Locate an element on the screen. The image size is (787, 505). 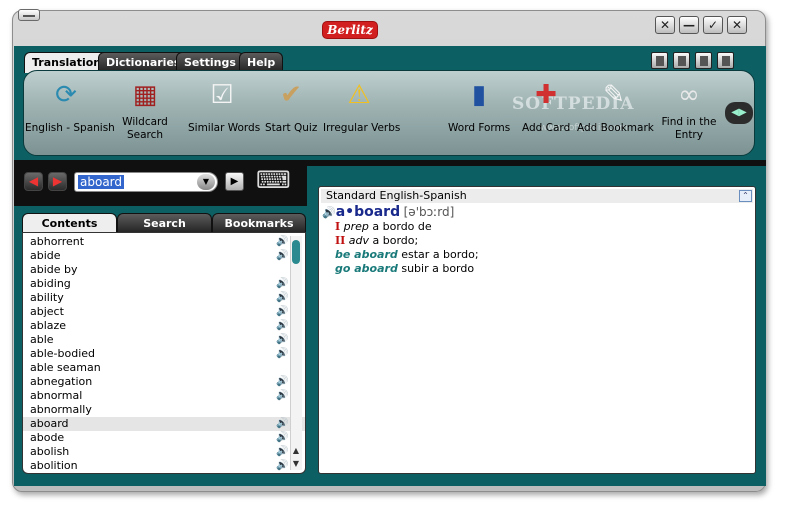
sense-2: II adv a bordo; is located at coordinates (376, 241).